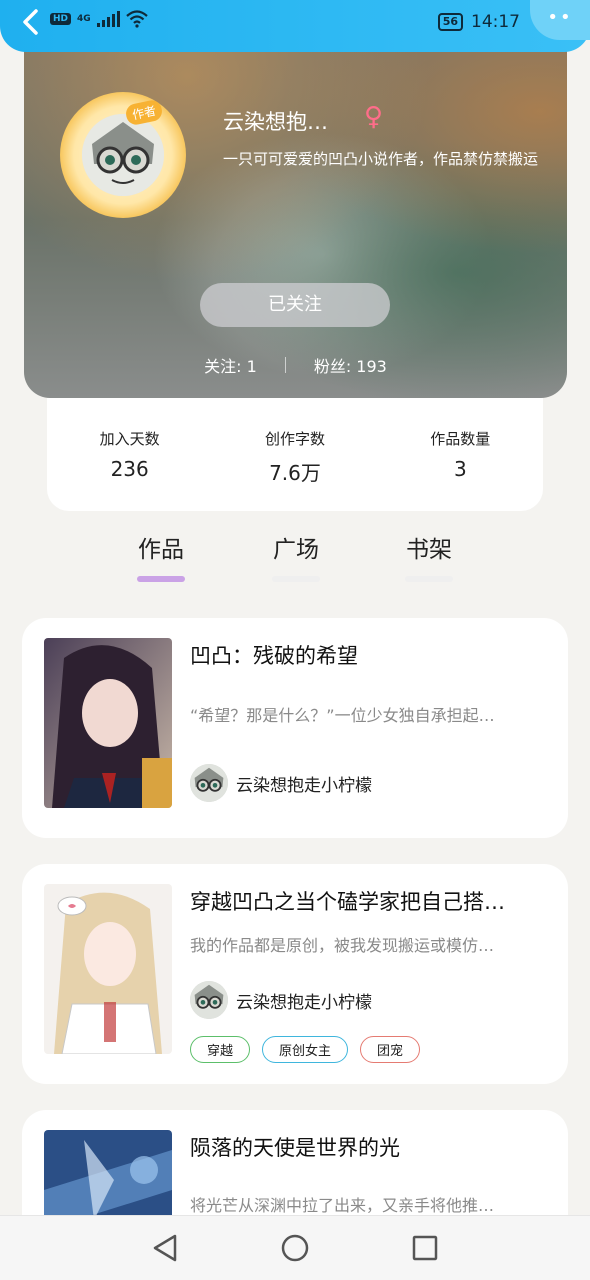 This screenshot has height=1280, width=590. Describe the element at coordinates (350, 365) in the screenshot. I see `fans-count: 粉丝: 193` at that location.